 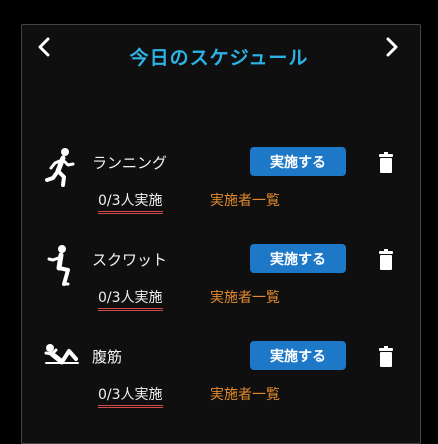 I want to click on next-day-button, so click(x=392, y=47).